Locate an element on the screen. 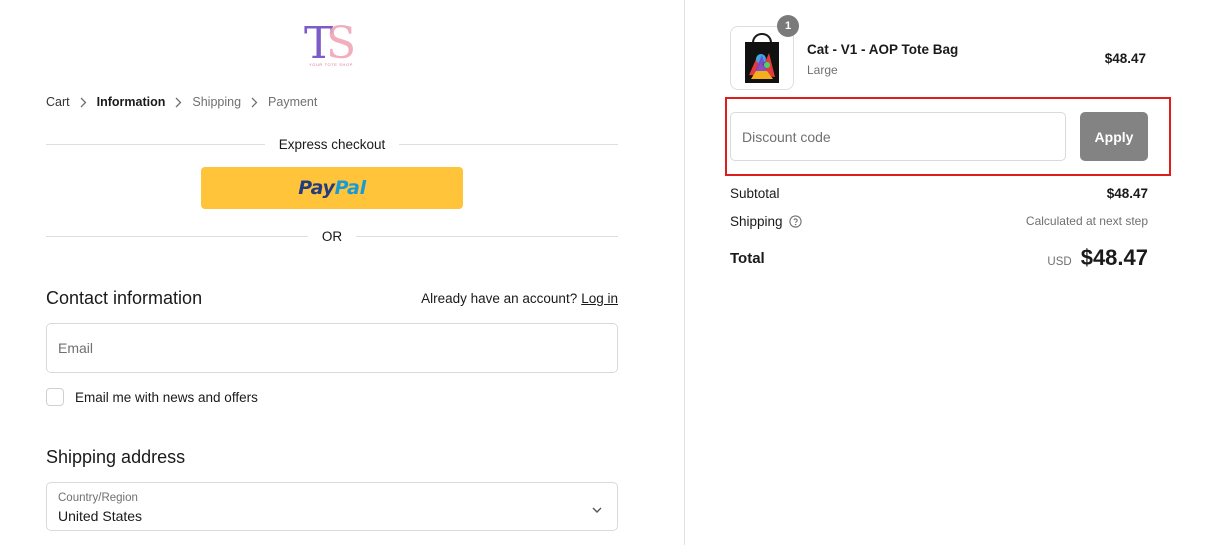 This screenshot has width=1226, height=545. store-logo: T S YOUR TOTE SHOP is located at coordinates (331, 43).